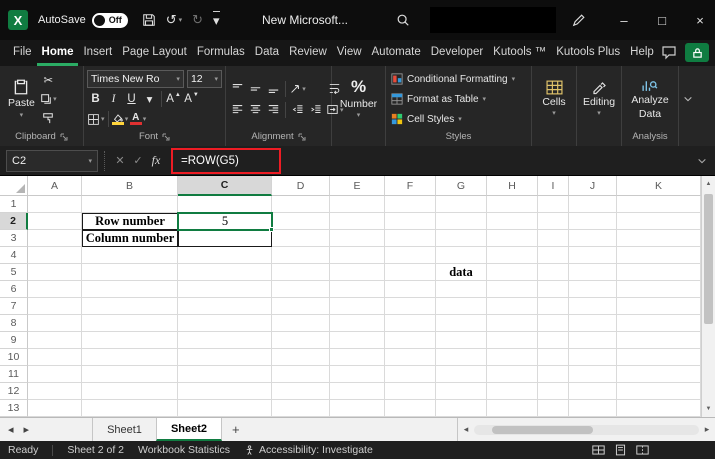 This screenshot has height=459, width=715. I want to click on menu-tab-file: File, so click(22, 53).